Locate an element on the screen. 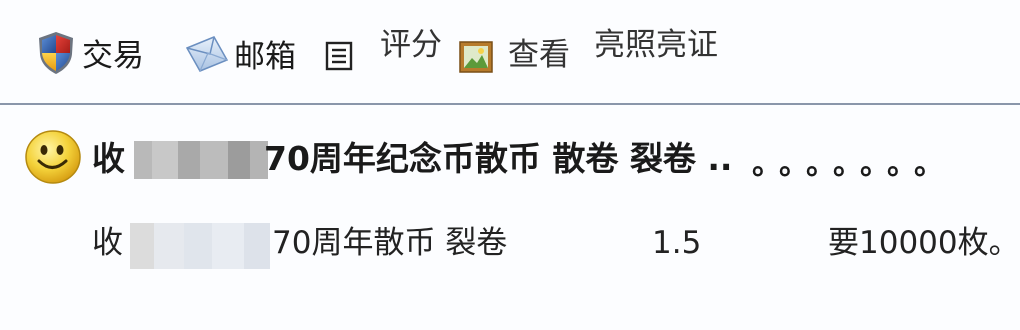 The height and width of the screenshot is (330, 1020). list-button is located at coordinates (339, 59).